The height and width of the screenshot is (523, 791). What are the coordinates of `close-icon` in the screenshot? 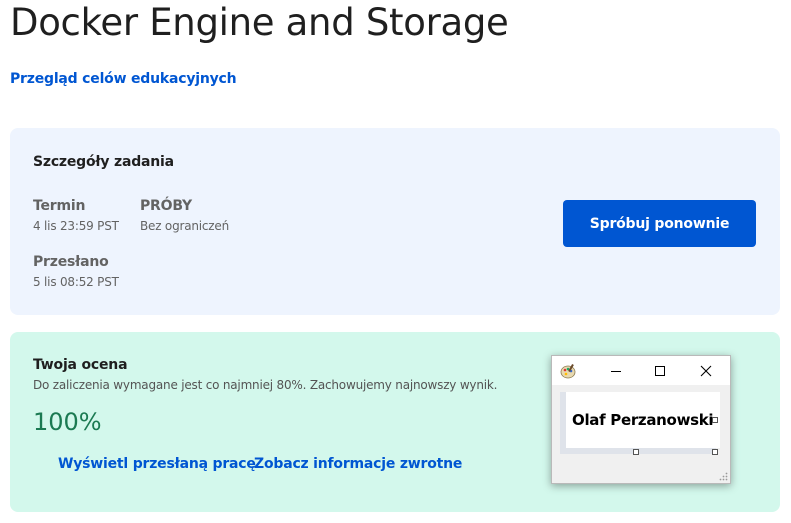 It's located at (706, 371).